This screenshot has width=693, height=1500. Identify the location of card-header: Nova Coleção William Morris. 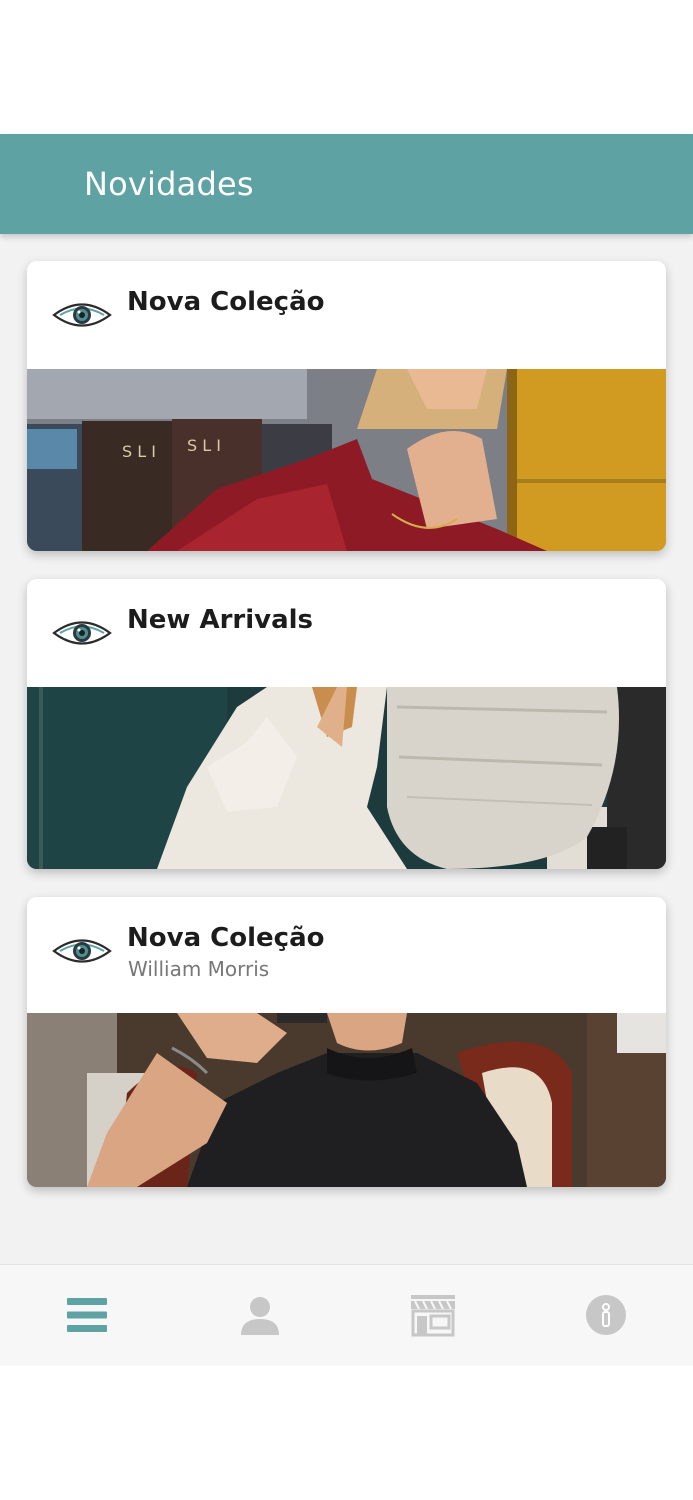
(346, 955).